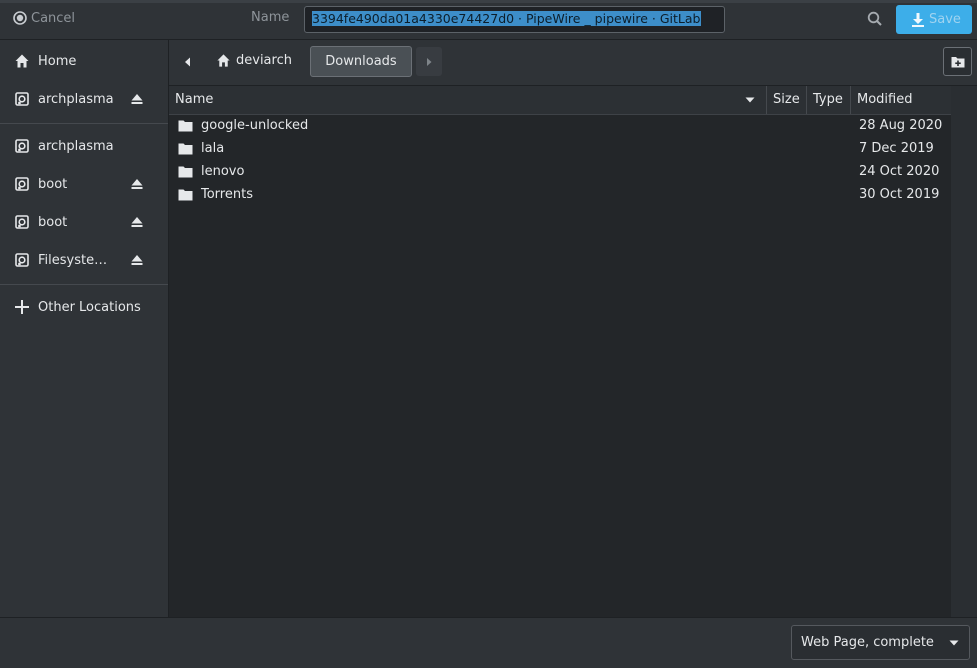 This screenshot has width=977, height=668. I want to click on sidebar-item-label: Other Locations, so click(89, 307).